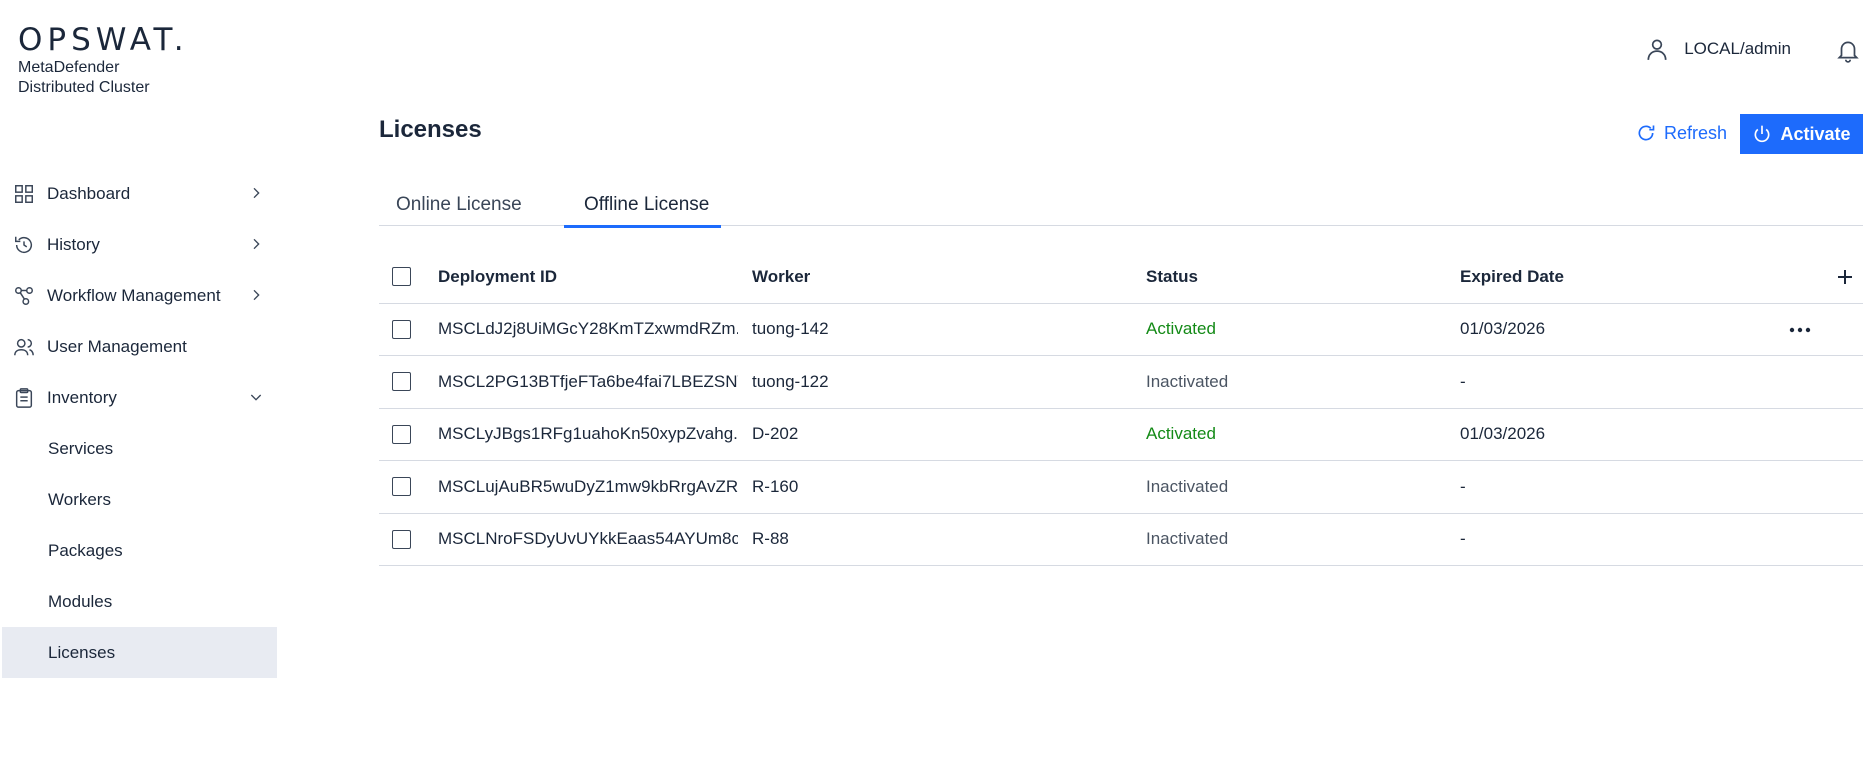 The width and height of the screenshot is (1871, 757). I want to click on sidebar-item-history: History, so click(140, 244).